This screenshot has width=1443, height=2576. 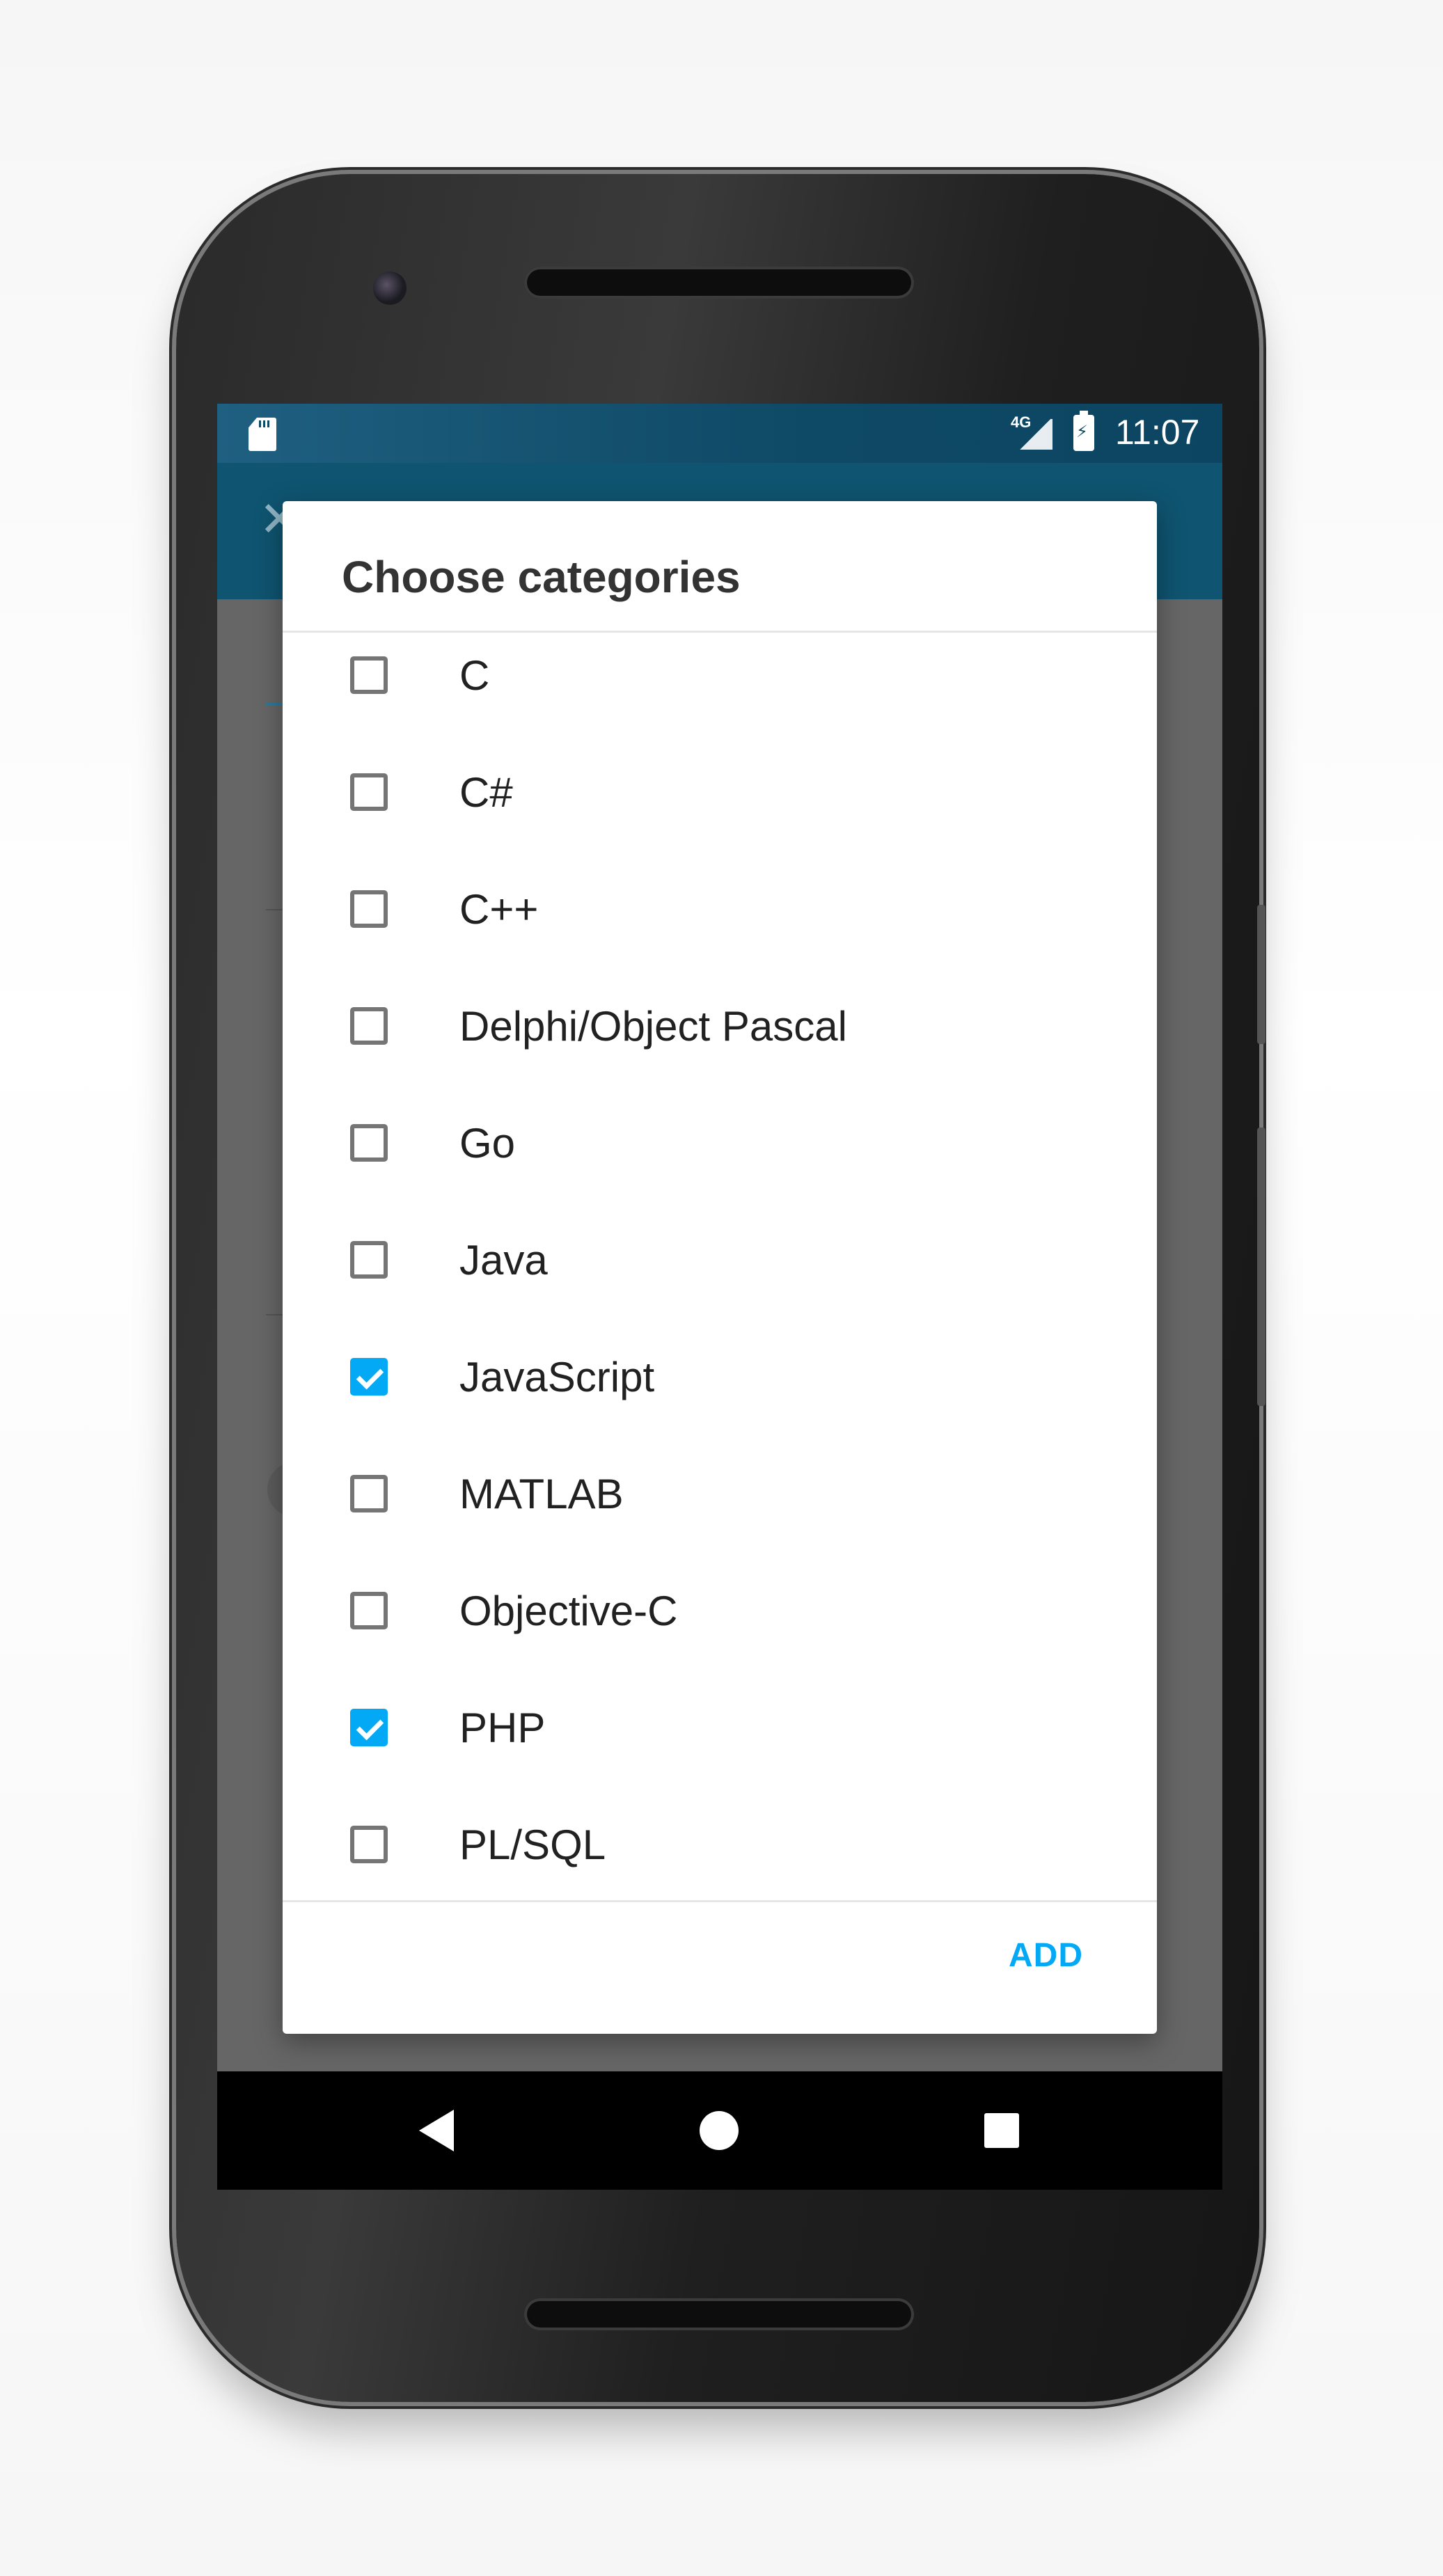 I want to click on add-button: ADD, so click(x=1046, y=1955).